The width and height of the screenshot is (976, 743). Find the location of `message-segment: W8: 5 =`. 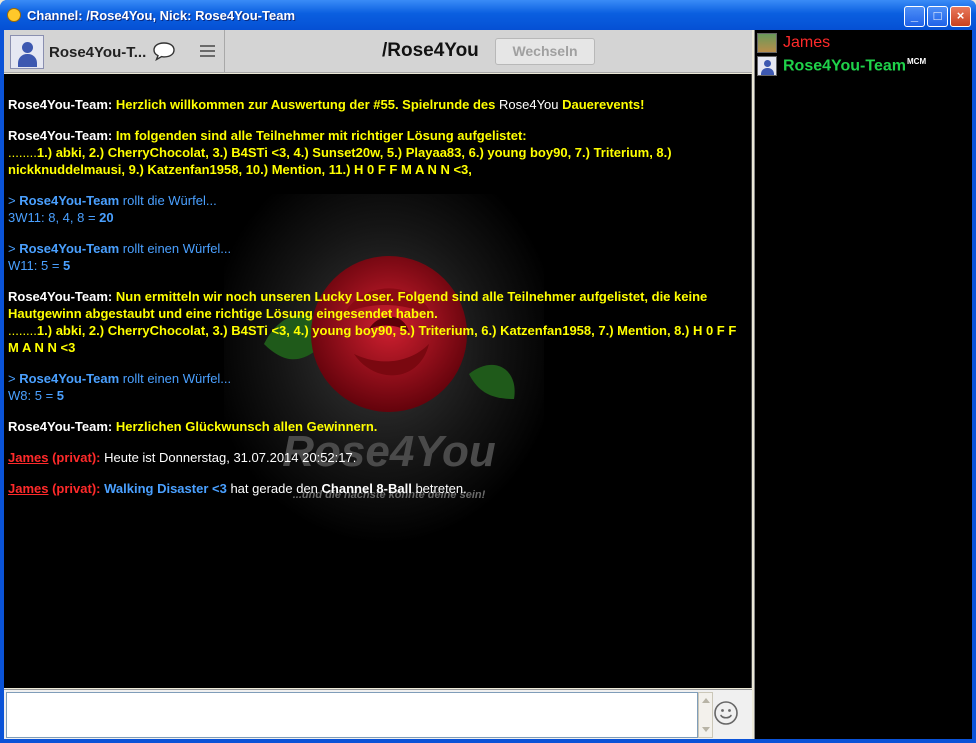

message-segment: W8: 5 = is located at coordinates (32, 395).